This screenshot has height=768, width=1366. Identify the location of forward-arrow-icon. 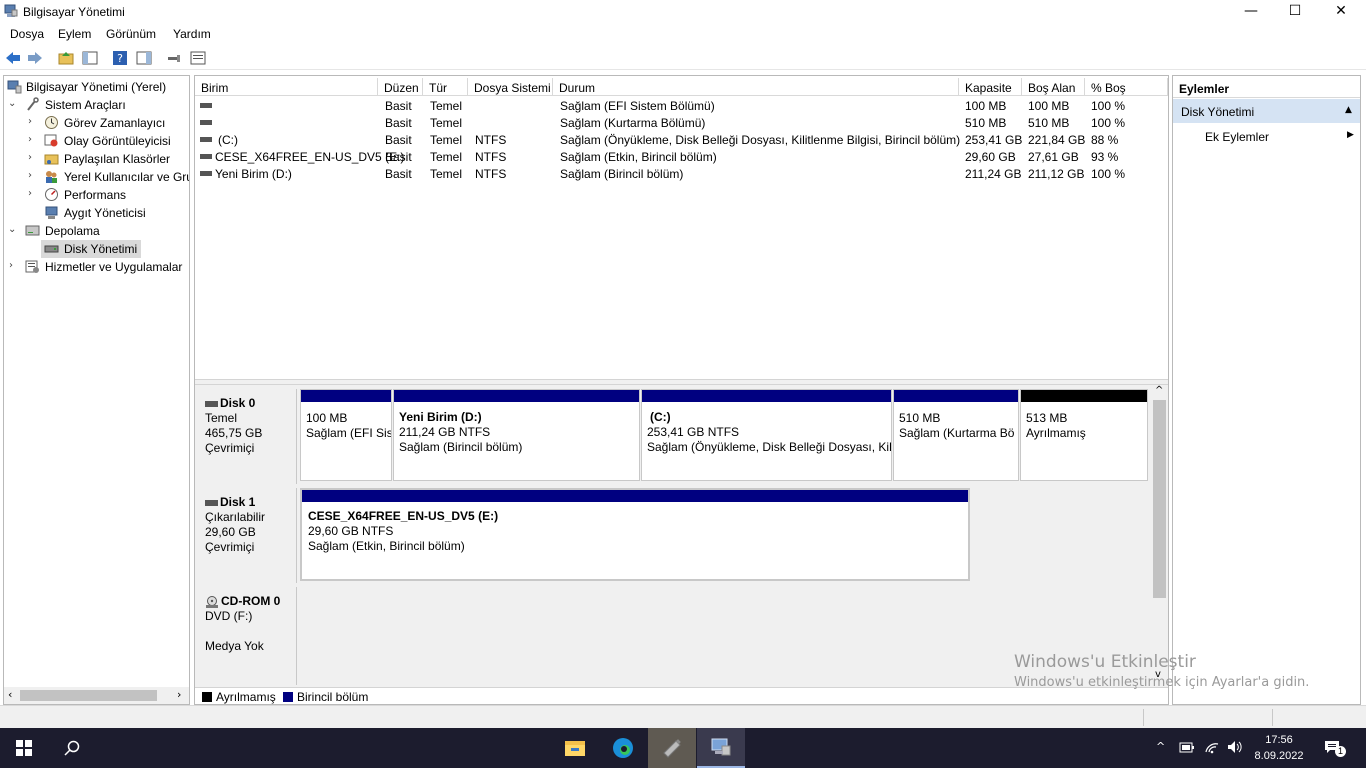
(35, 58).